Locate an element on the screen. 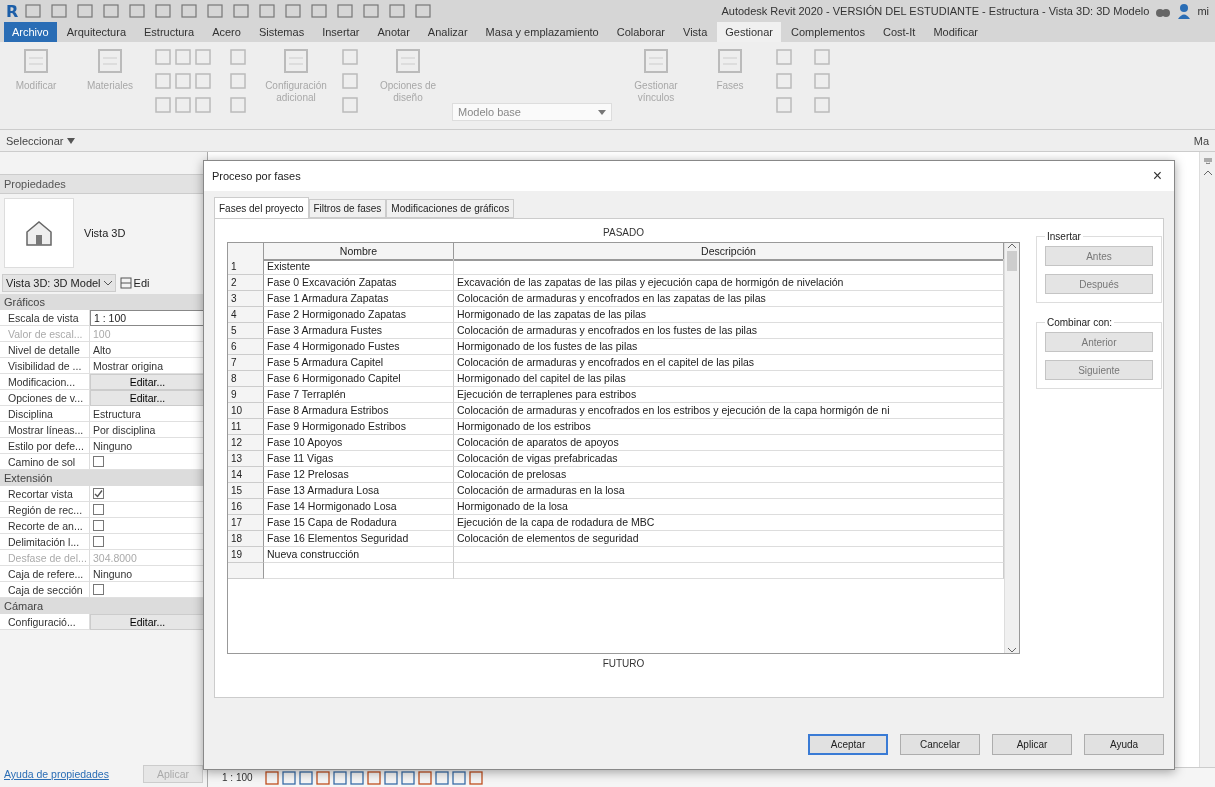  table-cell: Colocación de armaduras en la losa is located at coordinates (729, 491).